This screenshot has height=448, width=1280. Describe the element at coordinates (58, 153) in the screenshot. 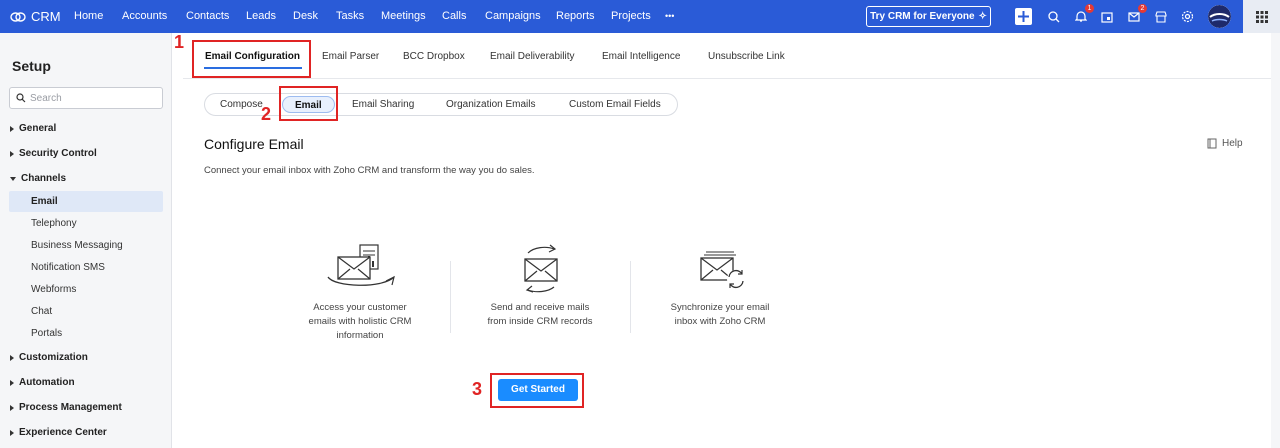

I see `section-label: Security Control` at that location.